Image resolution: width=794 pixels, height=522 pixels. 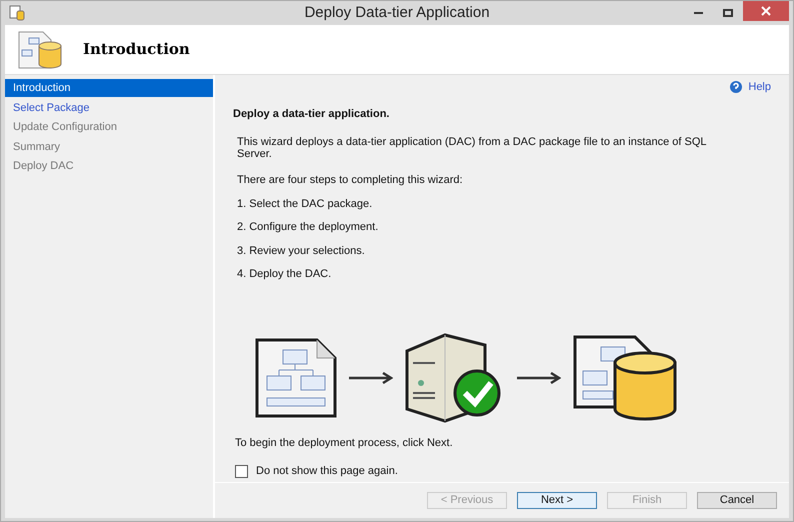 I want to click on wizard-button: Cancel, so click(x=737, y=500).